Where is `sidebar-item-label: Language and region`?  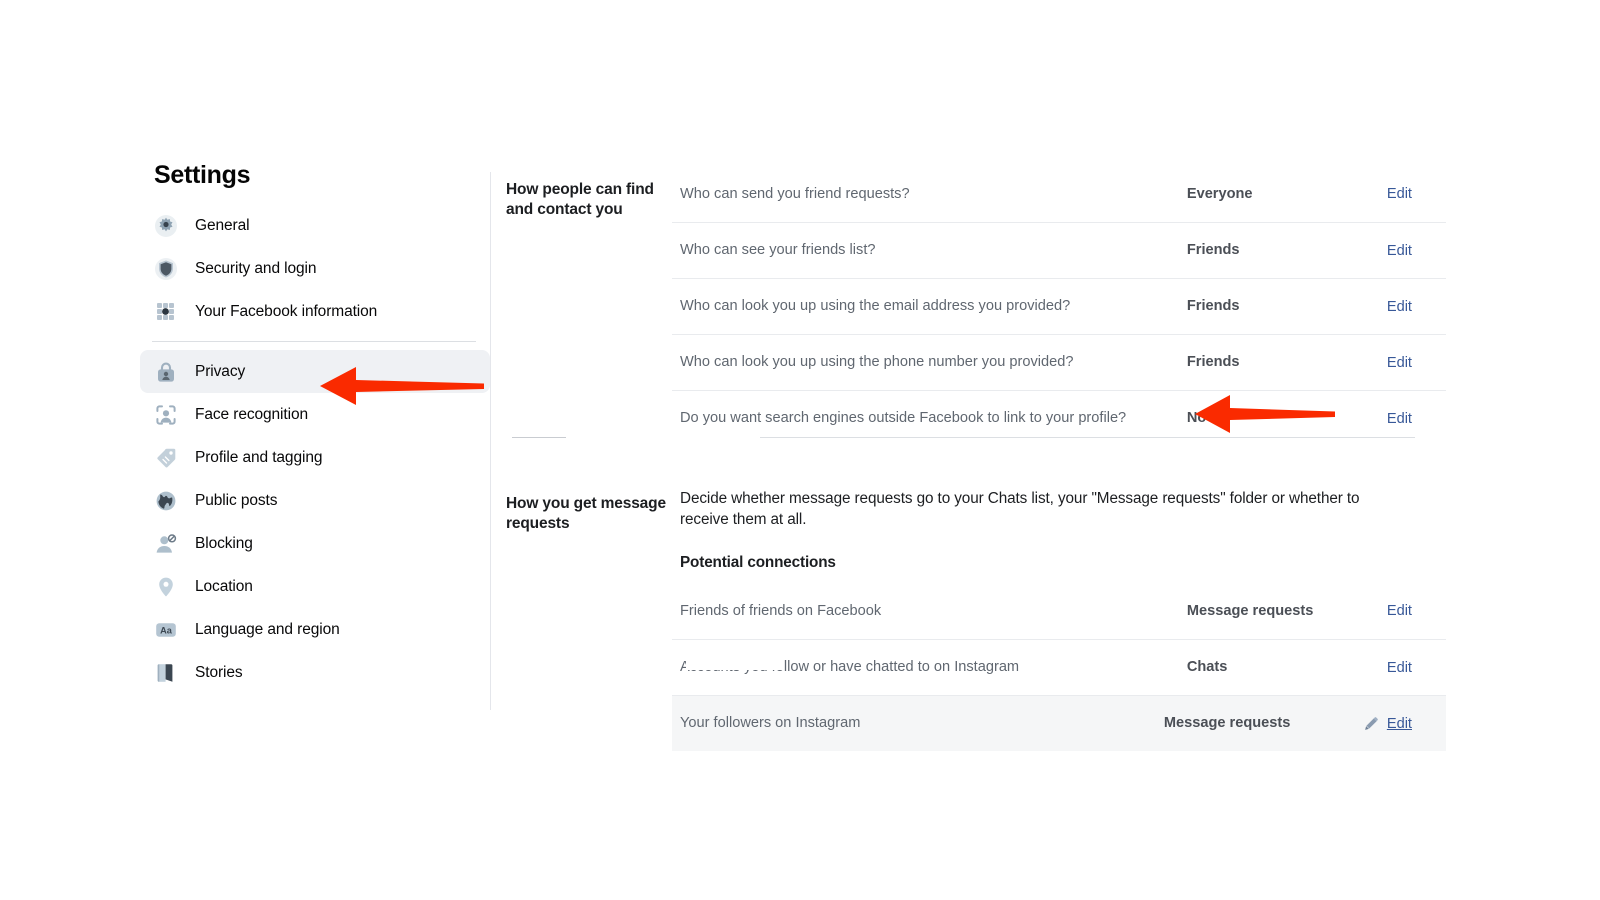 sidebar-item-label: Language and region is located at coordinates (267, 629).